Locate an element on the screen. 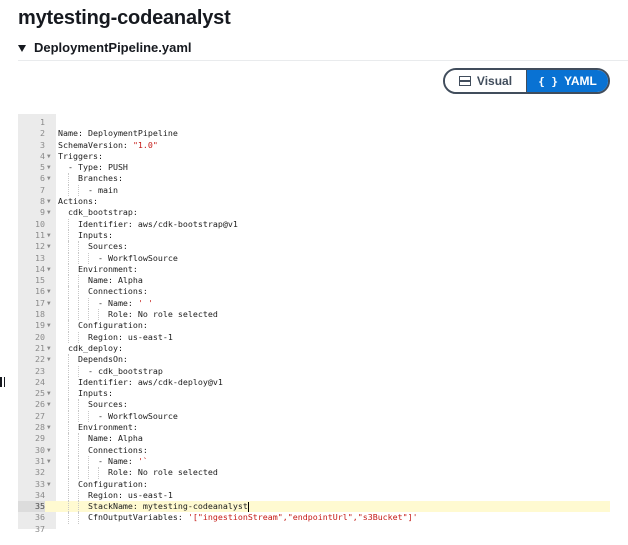 The image size is (628, 545). code-text: - Name: '` is located at coordinates (103, 460).